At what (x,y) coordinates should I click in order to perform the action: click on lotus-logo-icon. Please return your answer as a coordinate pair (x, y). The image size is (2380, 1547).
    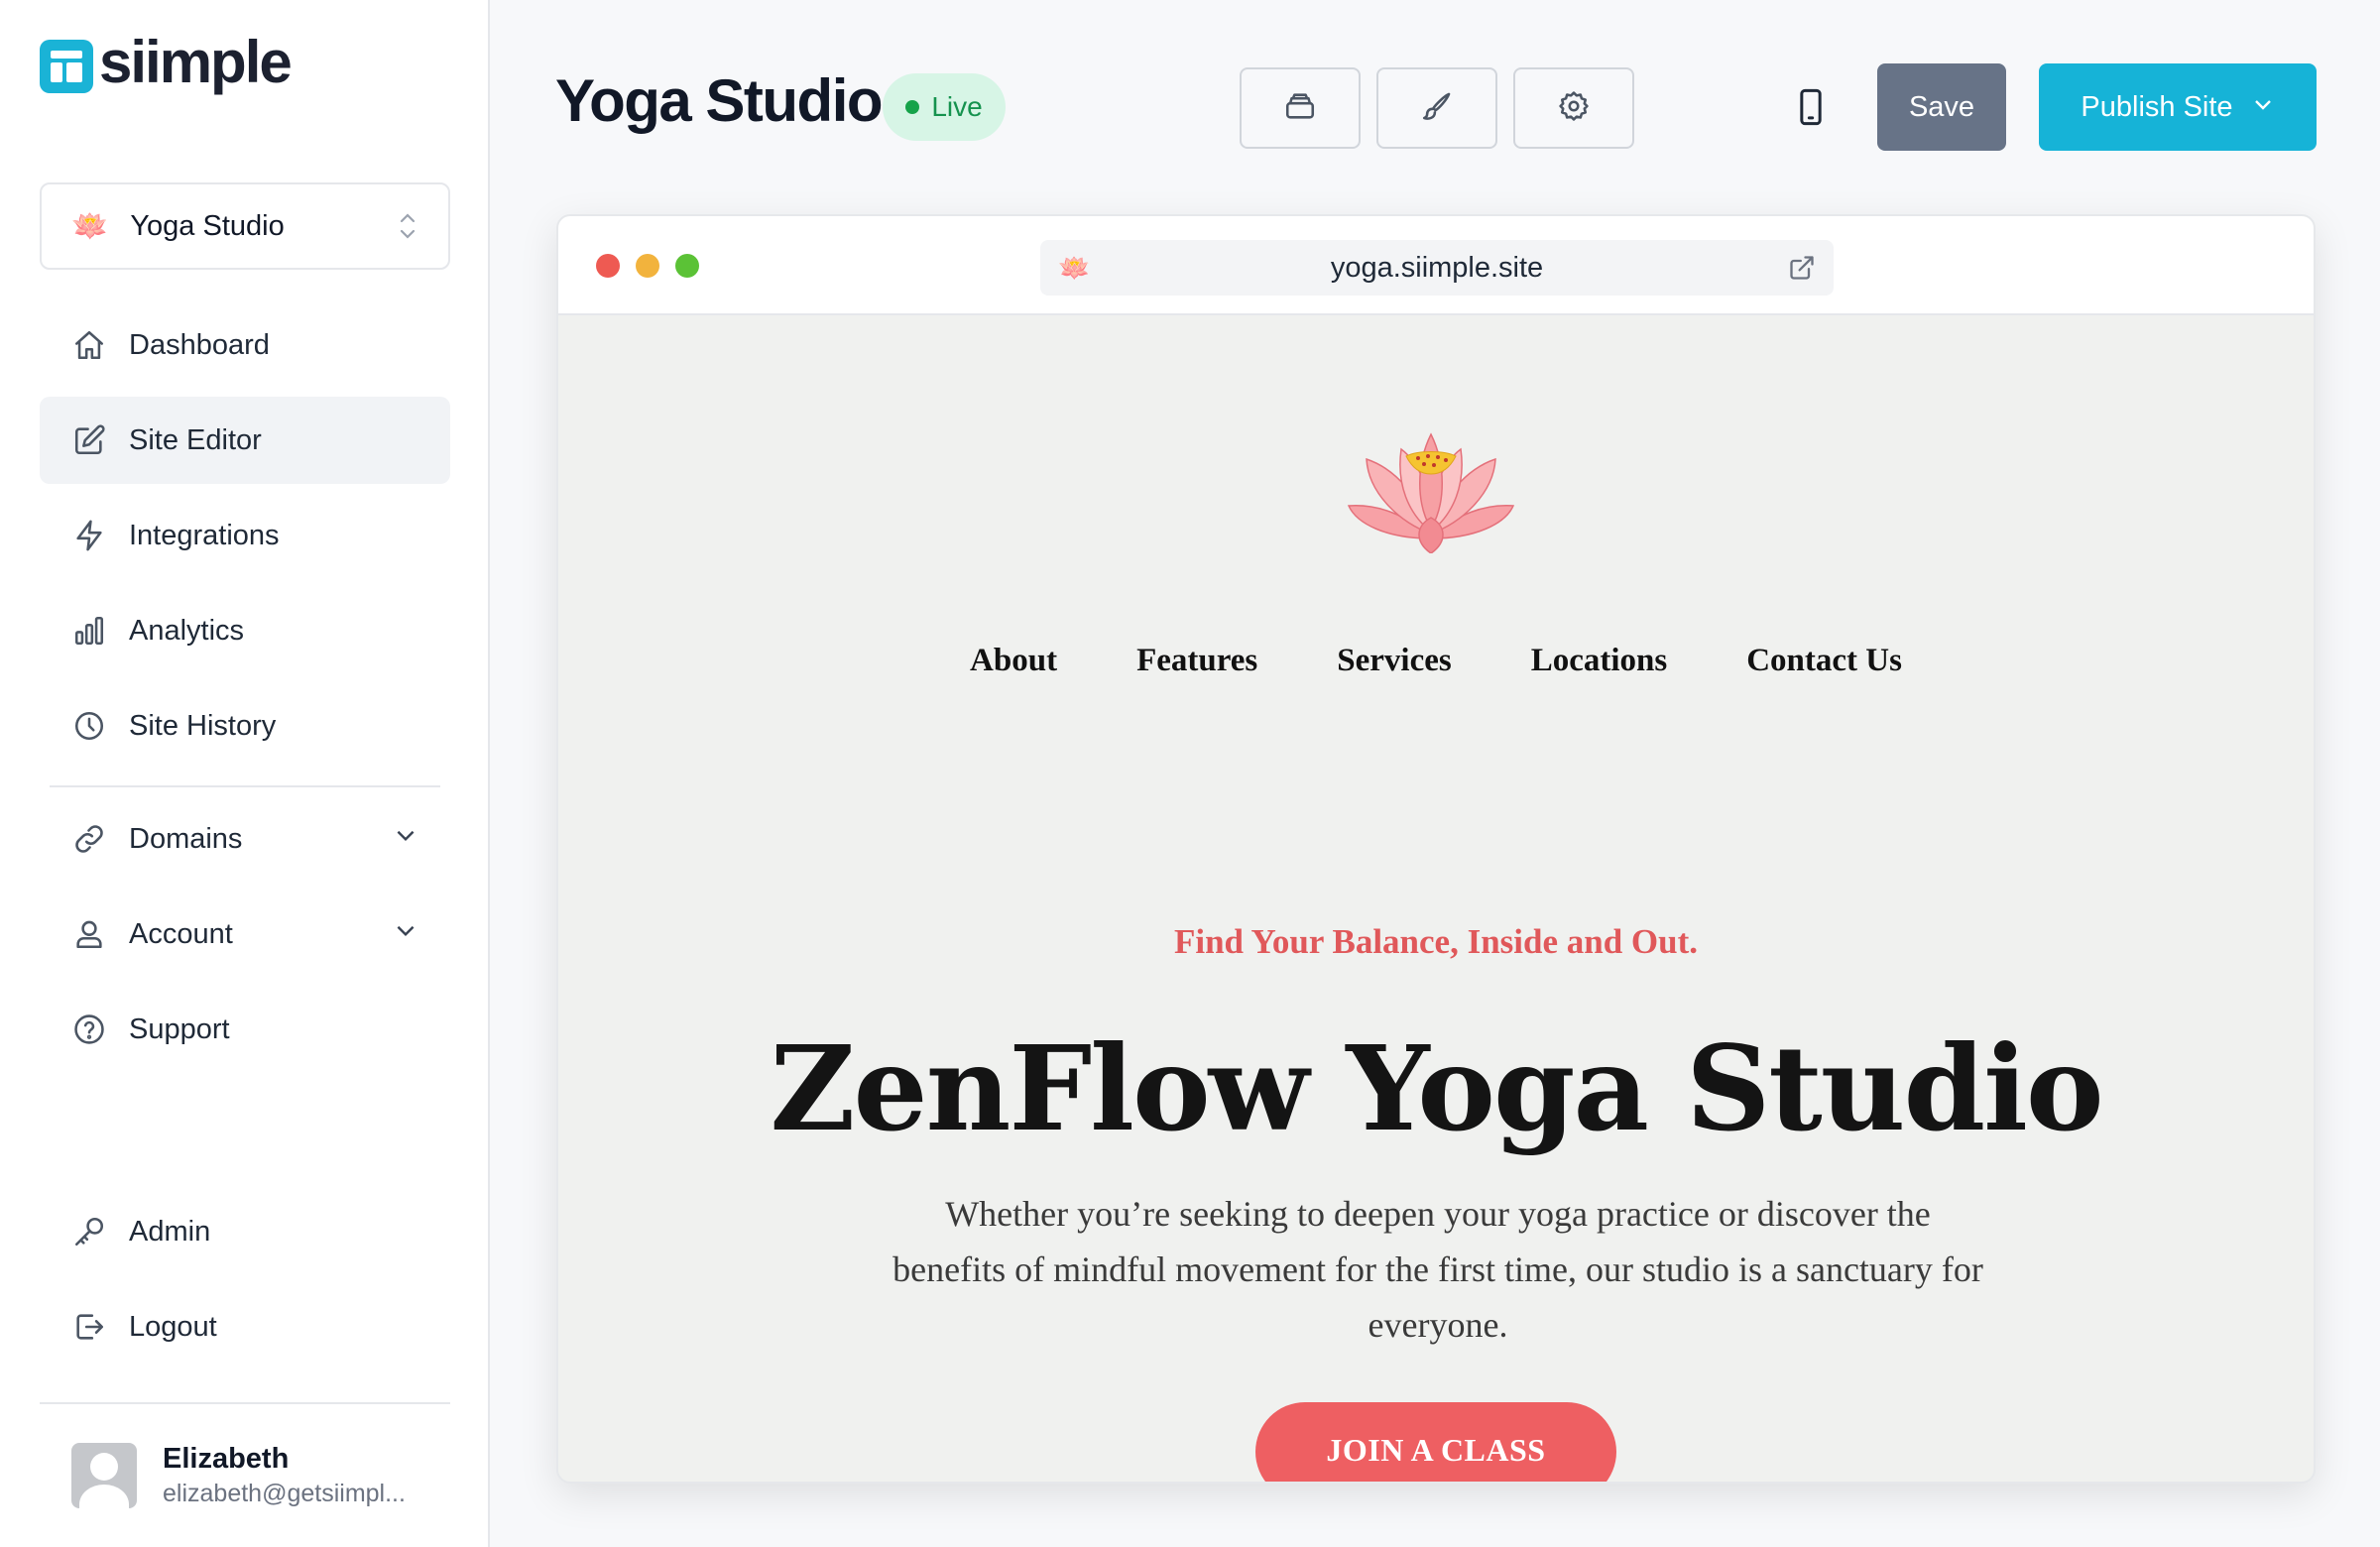
    Looking at the image, I should click on (1431, 492).